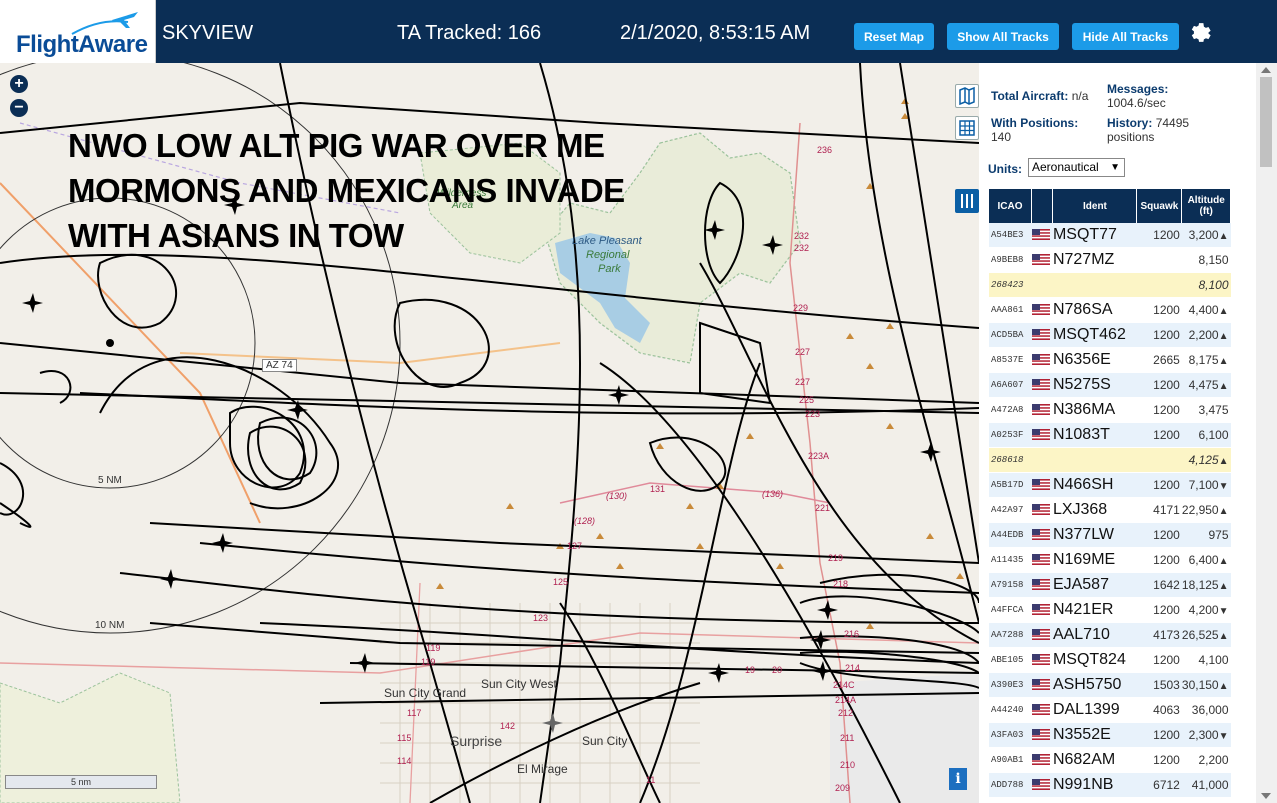  What do you see at coordinates (967, 96) in the screenshot?
I see `map-layers-button` at bounding box center [967, 96].